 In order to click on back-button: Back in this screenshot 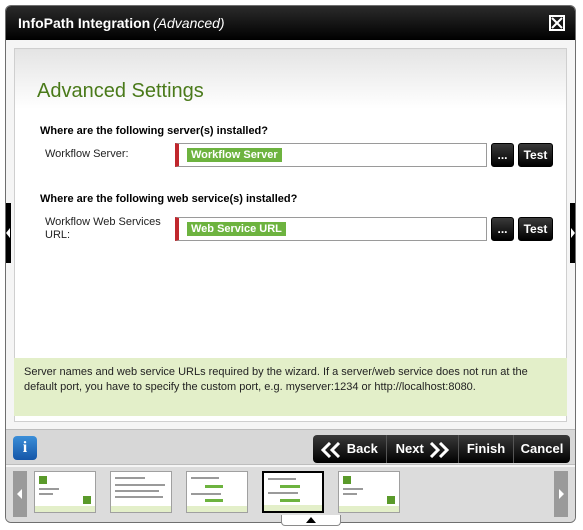, I will do `click(350, 449)`.